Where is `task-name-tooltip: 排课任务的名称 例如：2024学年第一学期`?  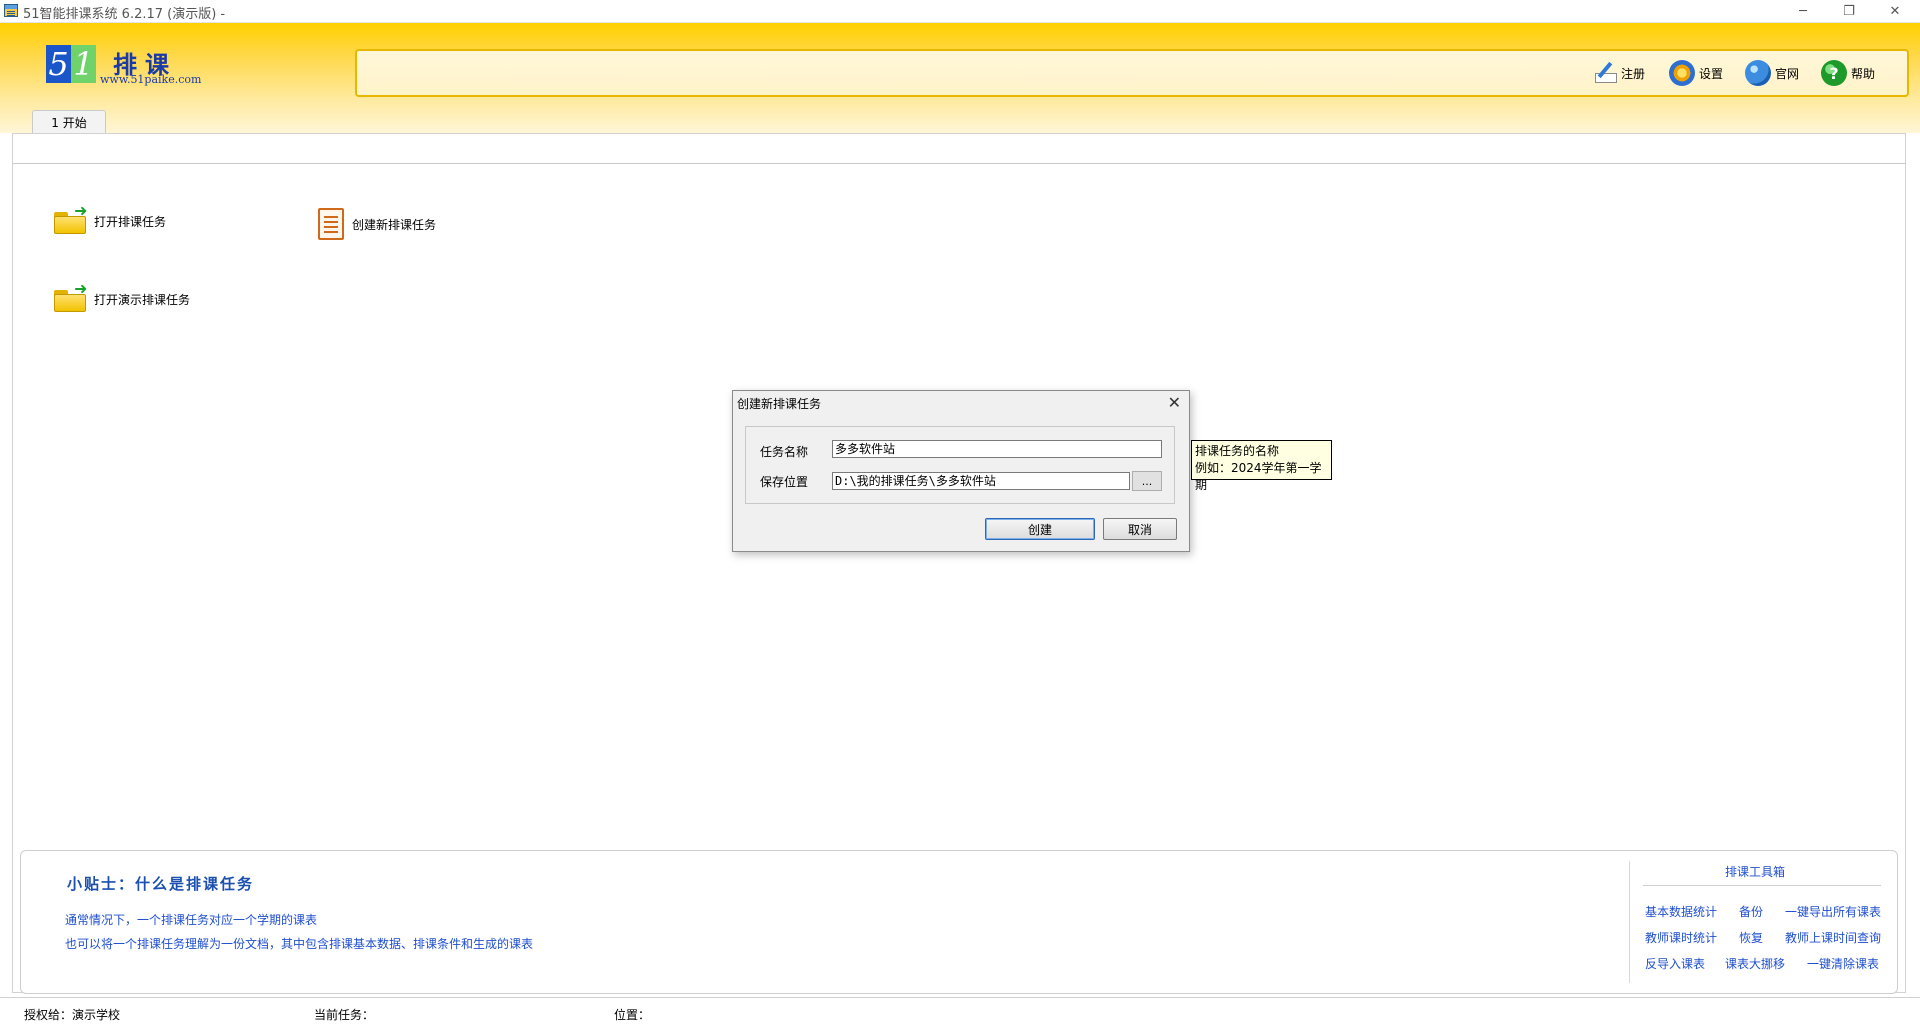
task-name-tooltip: 排课任务的名称 例如：2024学年第一学期 is located at coordinates (1261, 466).